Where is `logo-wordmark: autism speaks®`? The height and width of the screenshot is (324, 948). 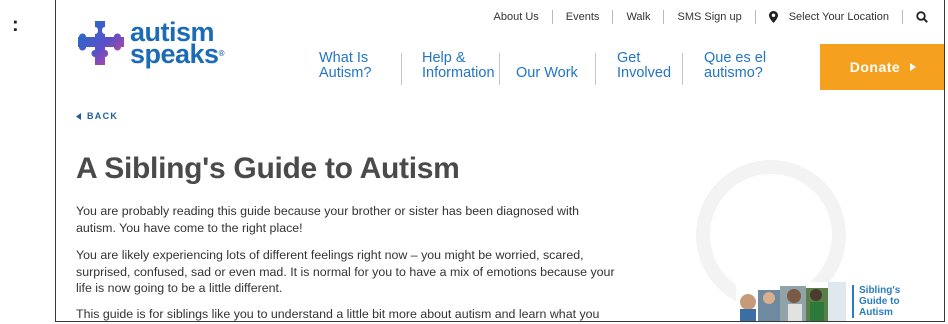 logo-wordmark: autism speaks® is located at coordinates (177, 43).